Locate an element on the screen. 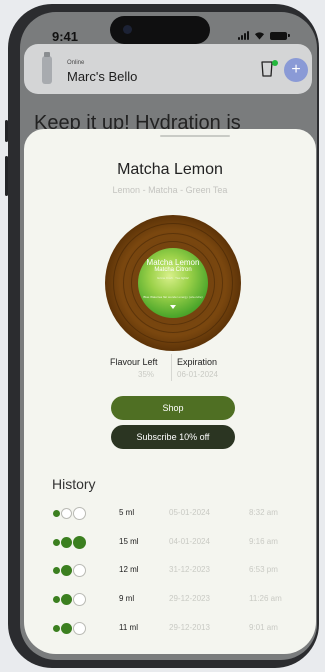  subscribe-button: Subscribe 10% off is located at coordinates (173, 437).